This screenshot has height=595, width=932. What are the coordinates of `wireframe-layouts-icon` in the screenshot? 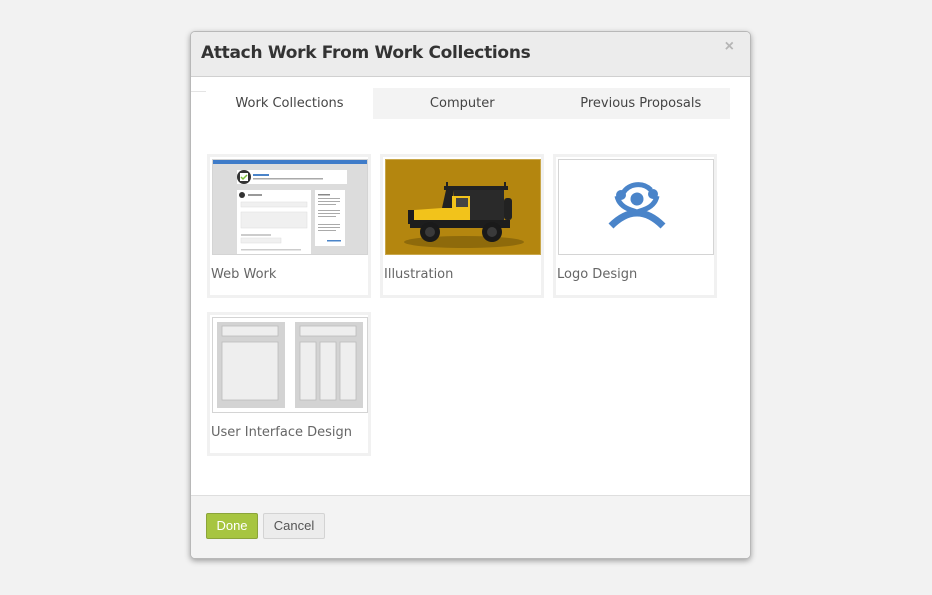 It's located at (290, 365).